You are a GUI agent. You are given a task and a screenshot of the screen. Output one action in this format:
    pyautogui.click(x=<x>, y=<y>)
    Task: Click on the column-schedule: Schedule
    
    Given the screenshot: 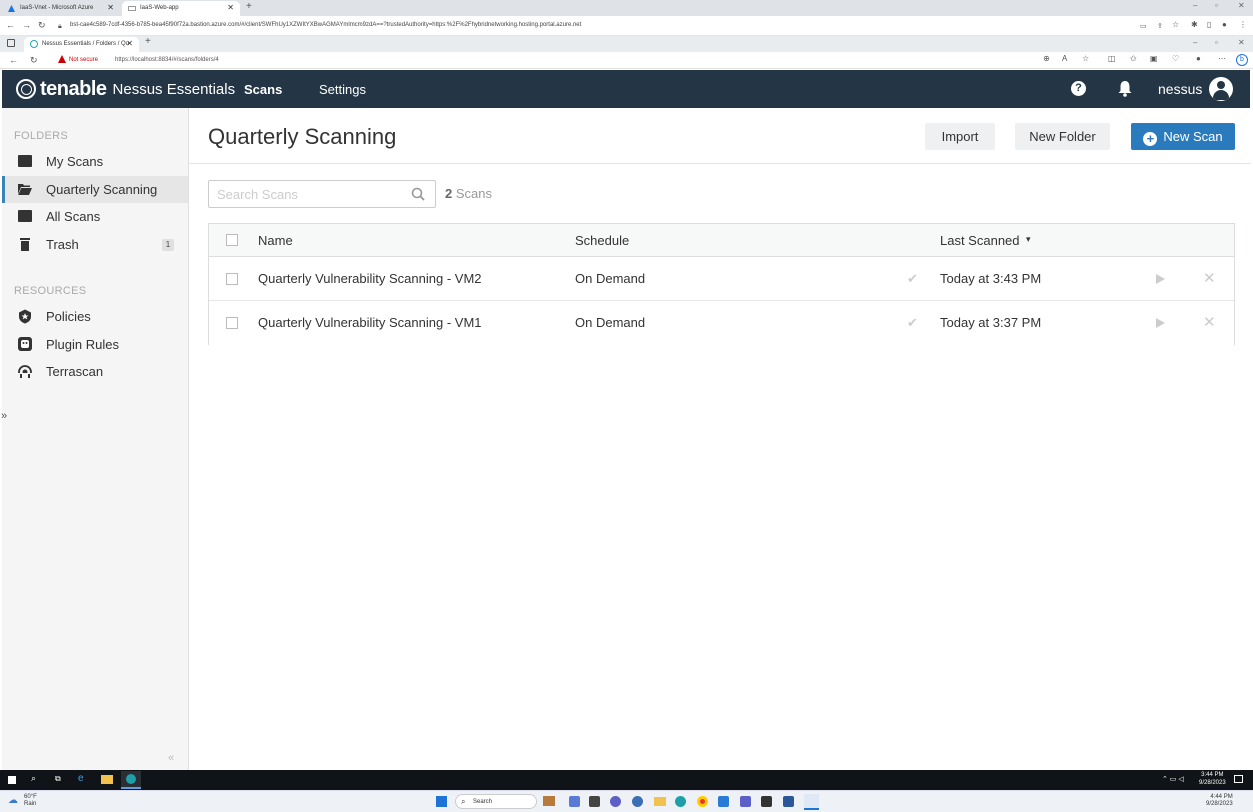 What is the action you would take?
    pyautogui.click(x=602, y=240)
    